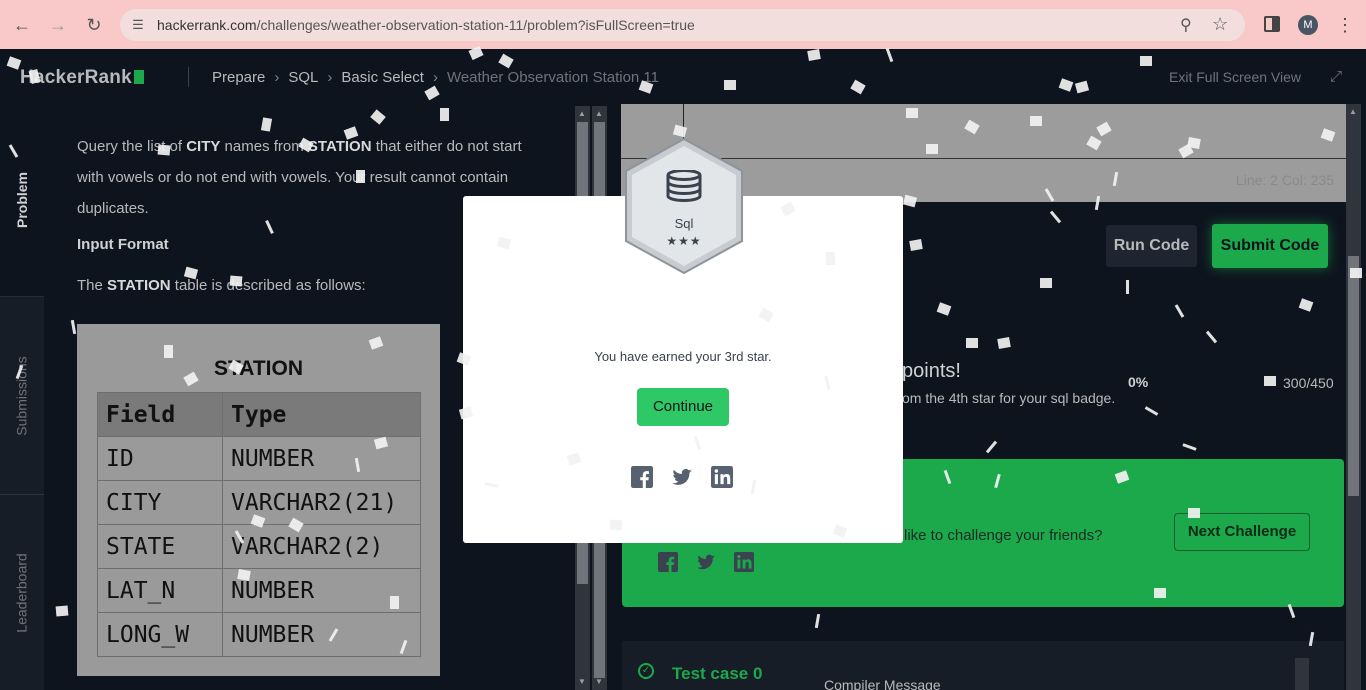 This screenshot has width=1366, height=690. What do you see at coordinates (683, 356) in the screenshot?
I see `achievement-message: You have earned your 3rd star.` at bounding box center [683, 356].